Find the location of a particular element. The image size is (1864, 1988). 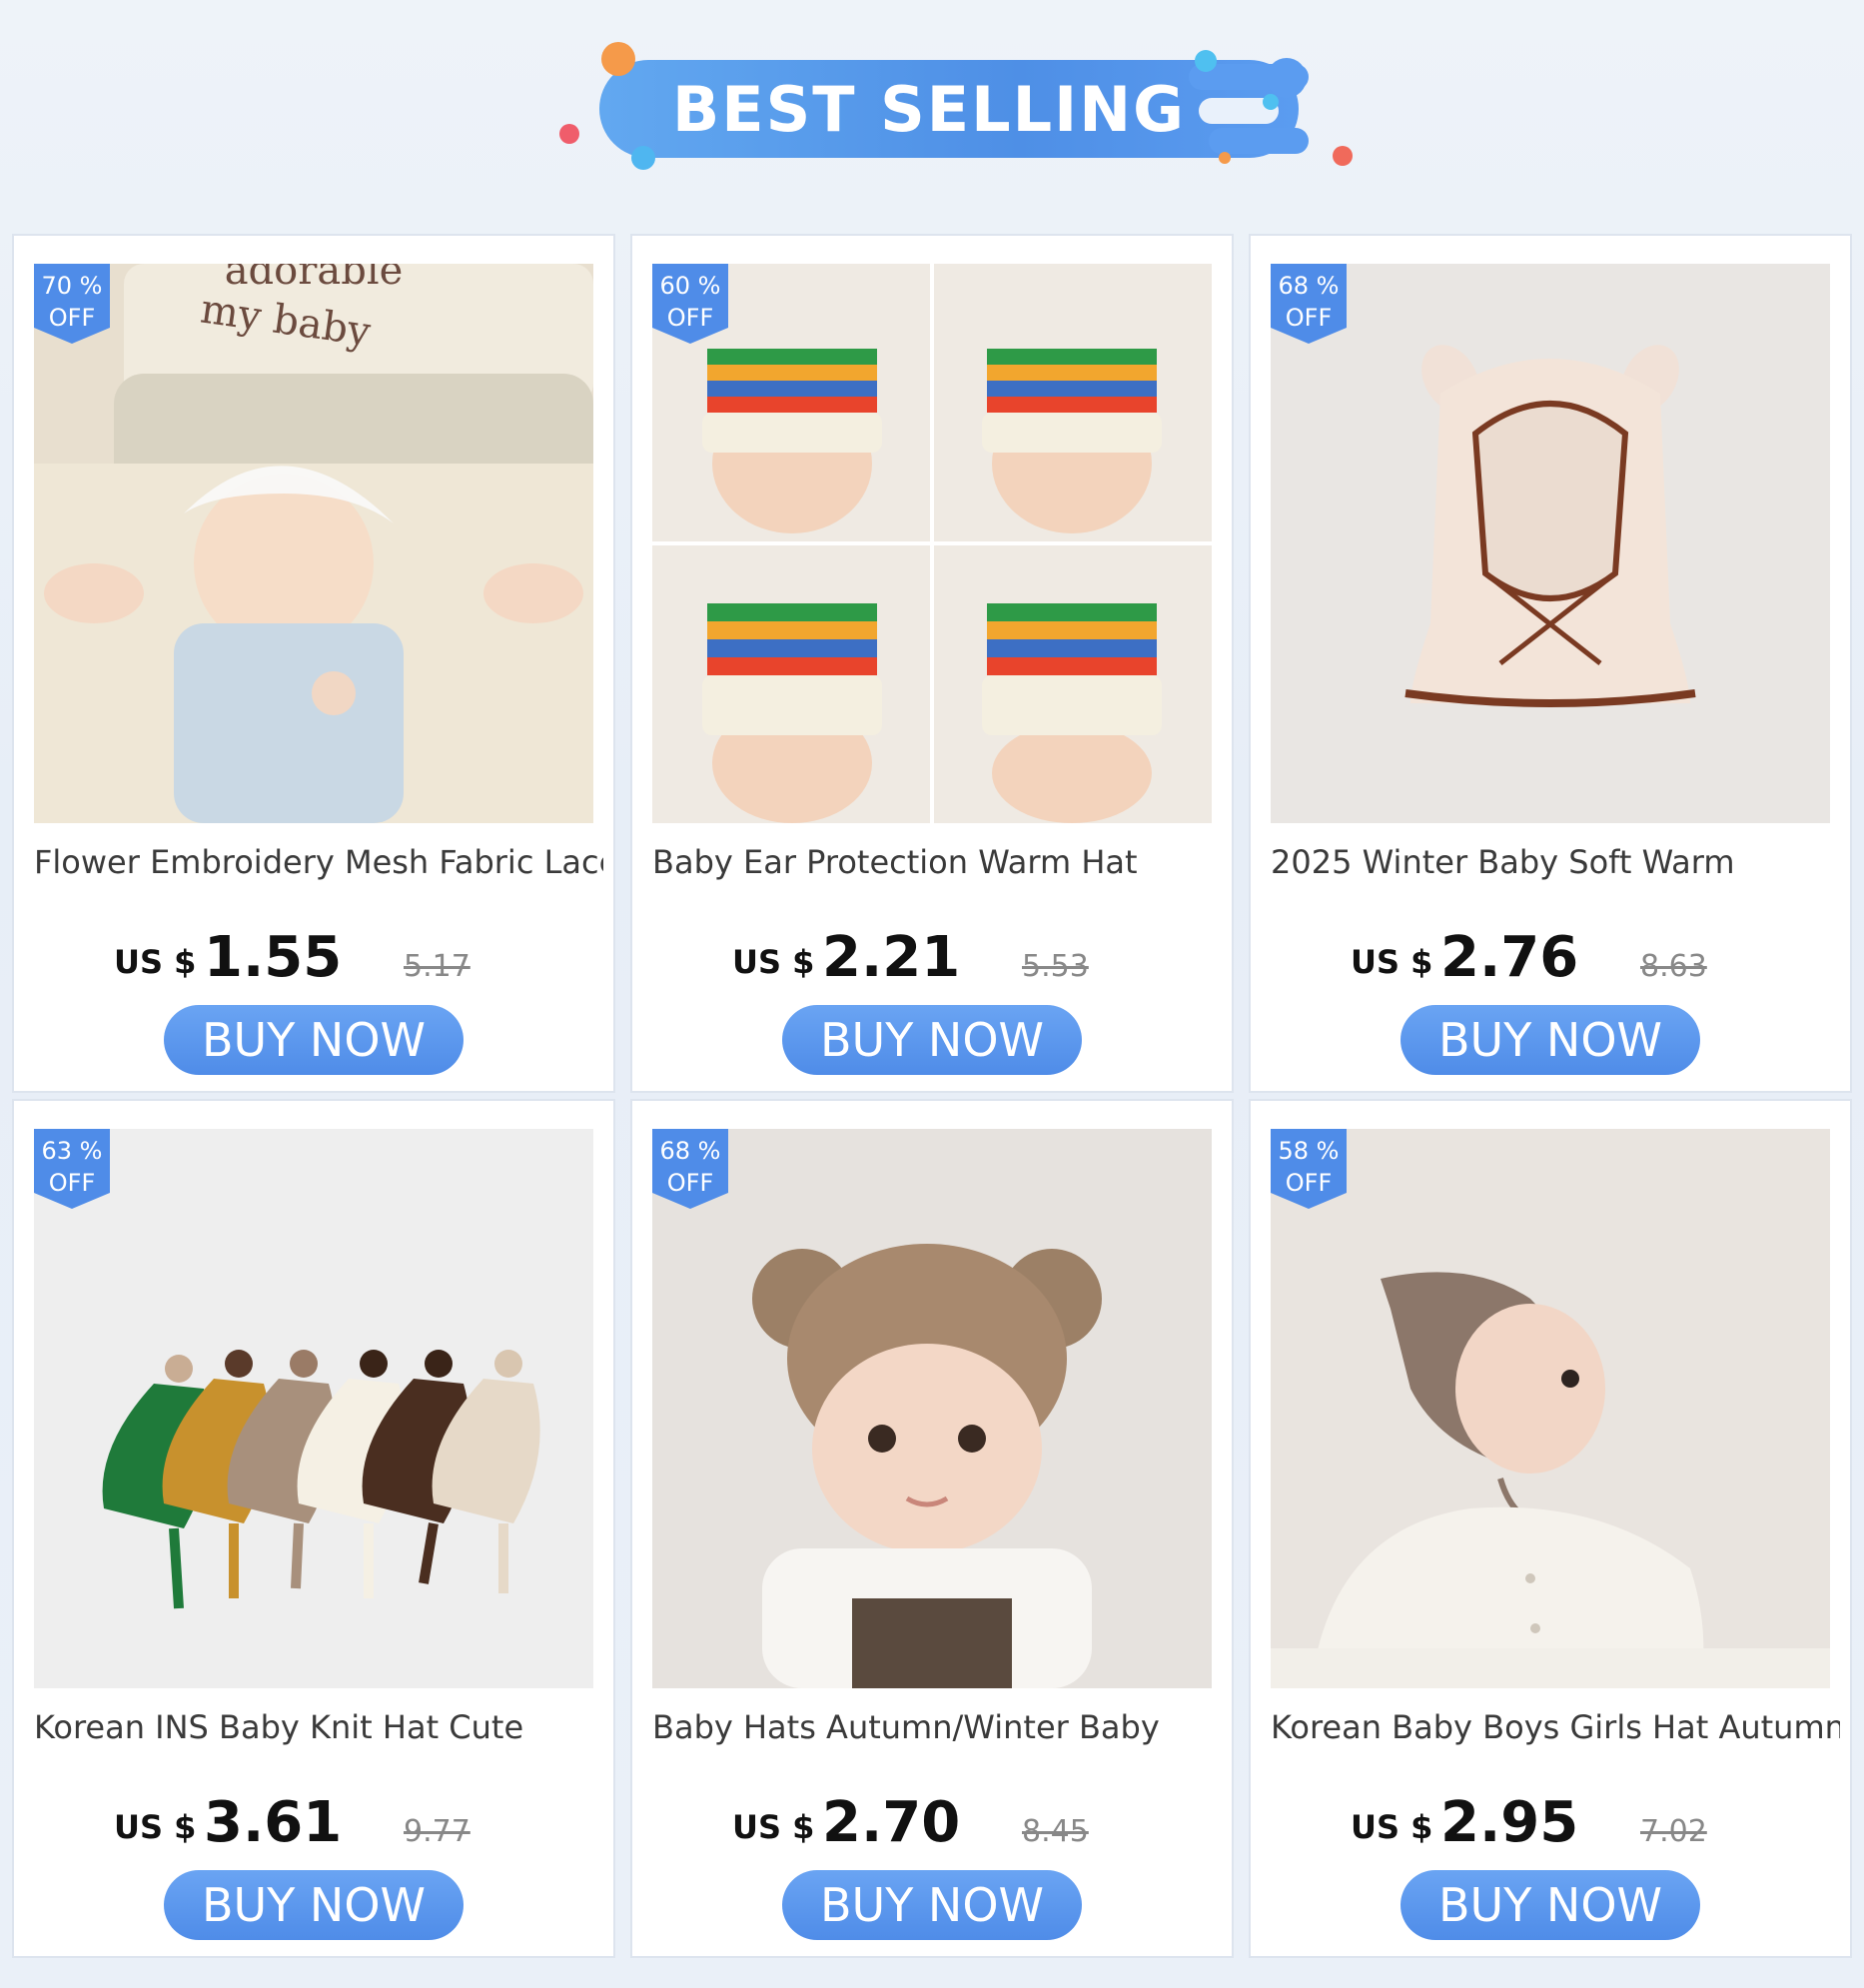

svg-text: adorable is located at coordinates (315, 279).